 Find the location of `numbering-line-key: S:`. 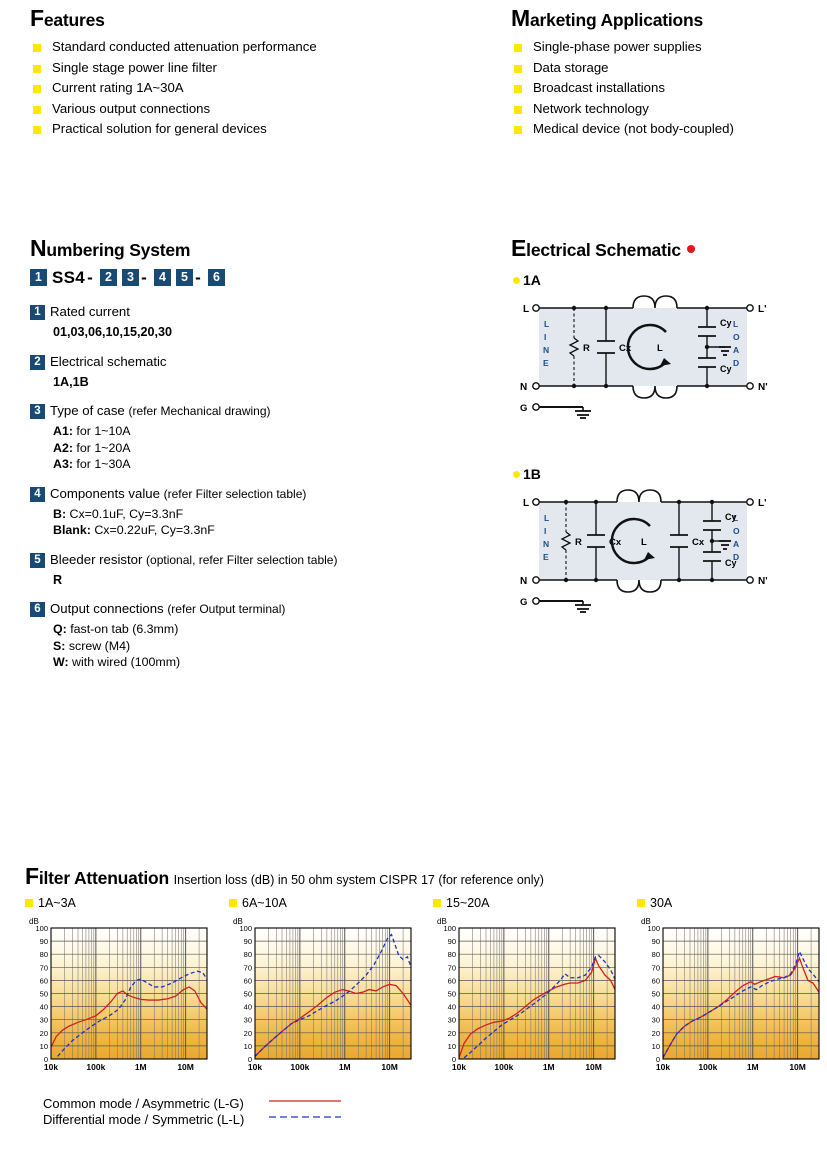

numbering-line-key: S: is located at coordinates (59, 645).